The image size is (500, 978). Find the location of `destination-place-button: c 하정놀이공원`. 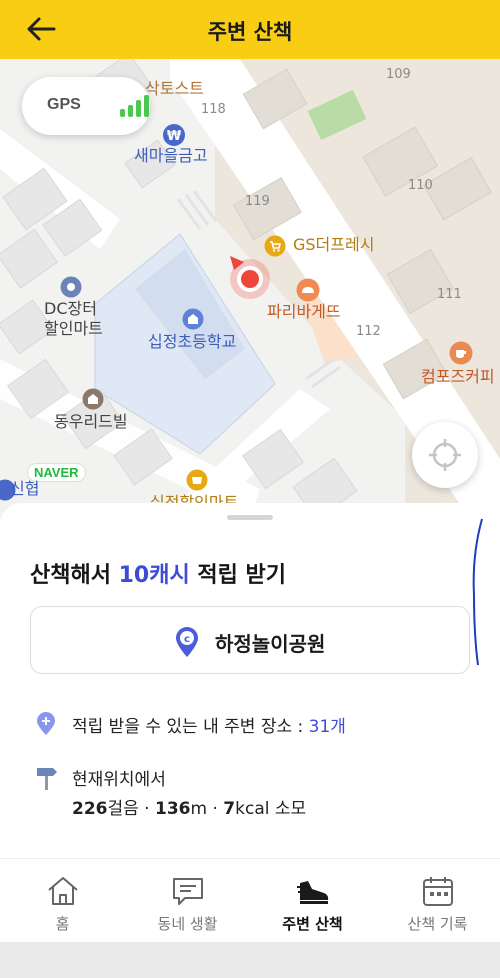

destination-place-button: c 하정놀이공원 is located at coordinates (250, 640).